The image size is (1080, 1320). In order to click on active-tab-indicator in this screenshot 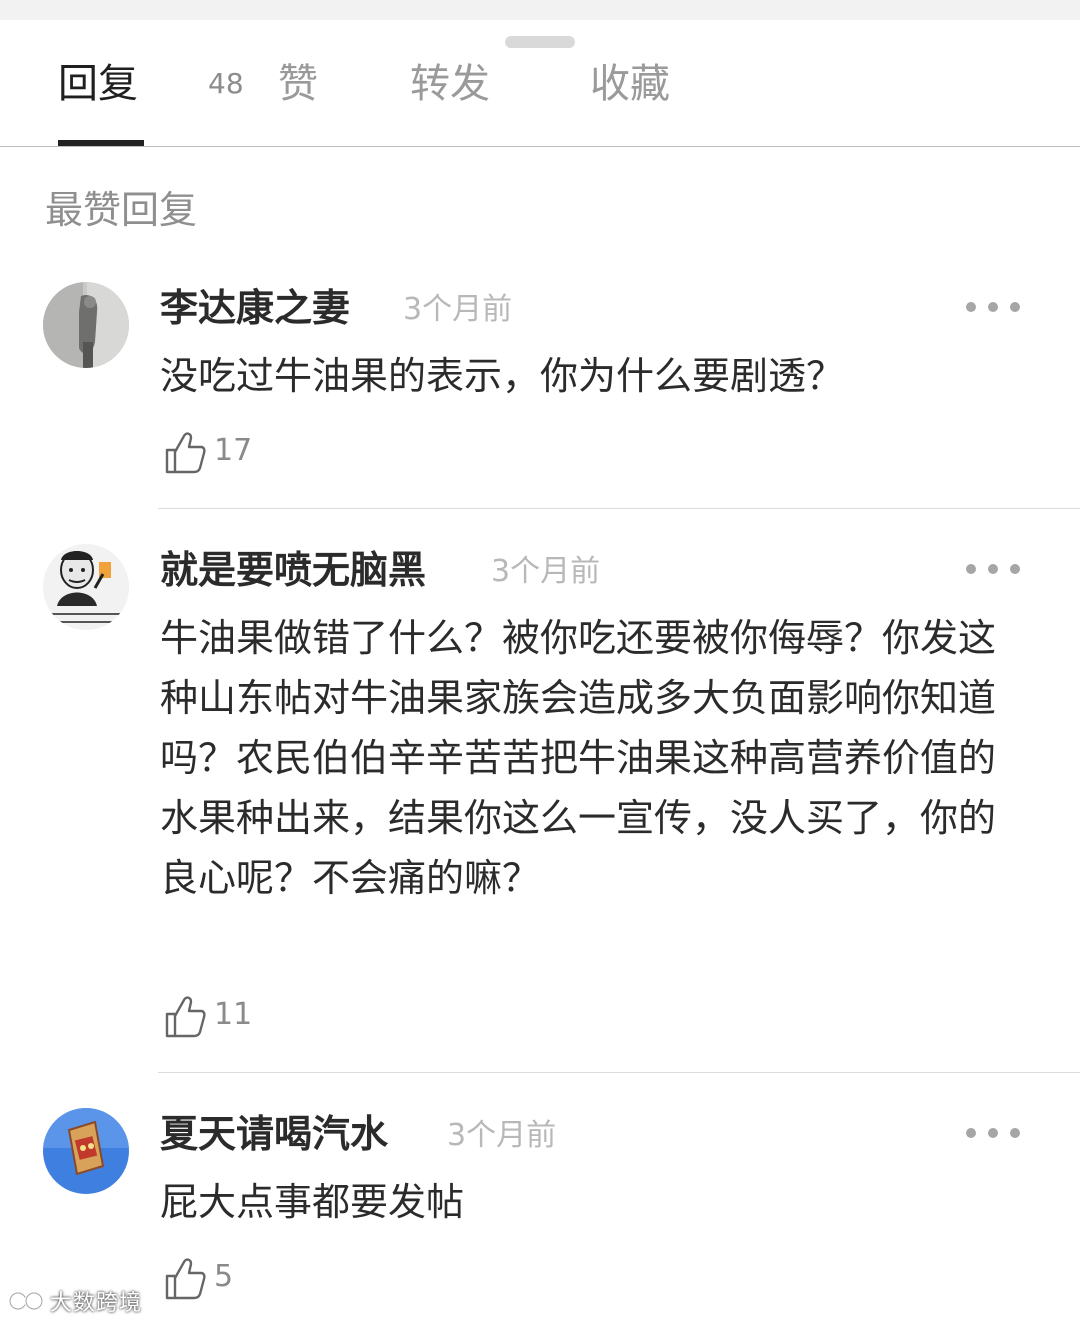, I will do `click(101, 143)`.